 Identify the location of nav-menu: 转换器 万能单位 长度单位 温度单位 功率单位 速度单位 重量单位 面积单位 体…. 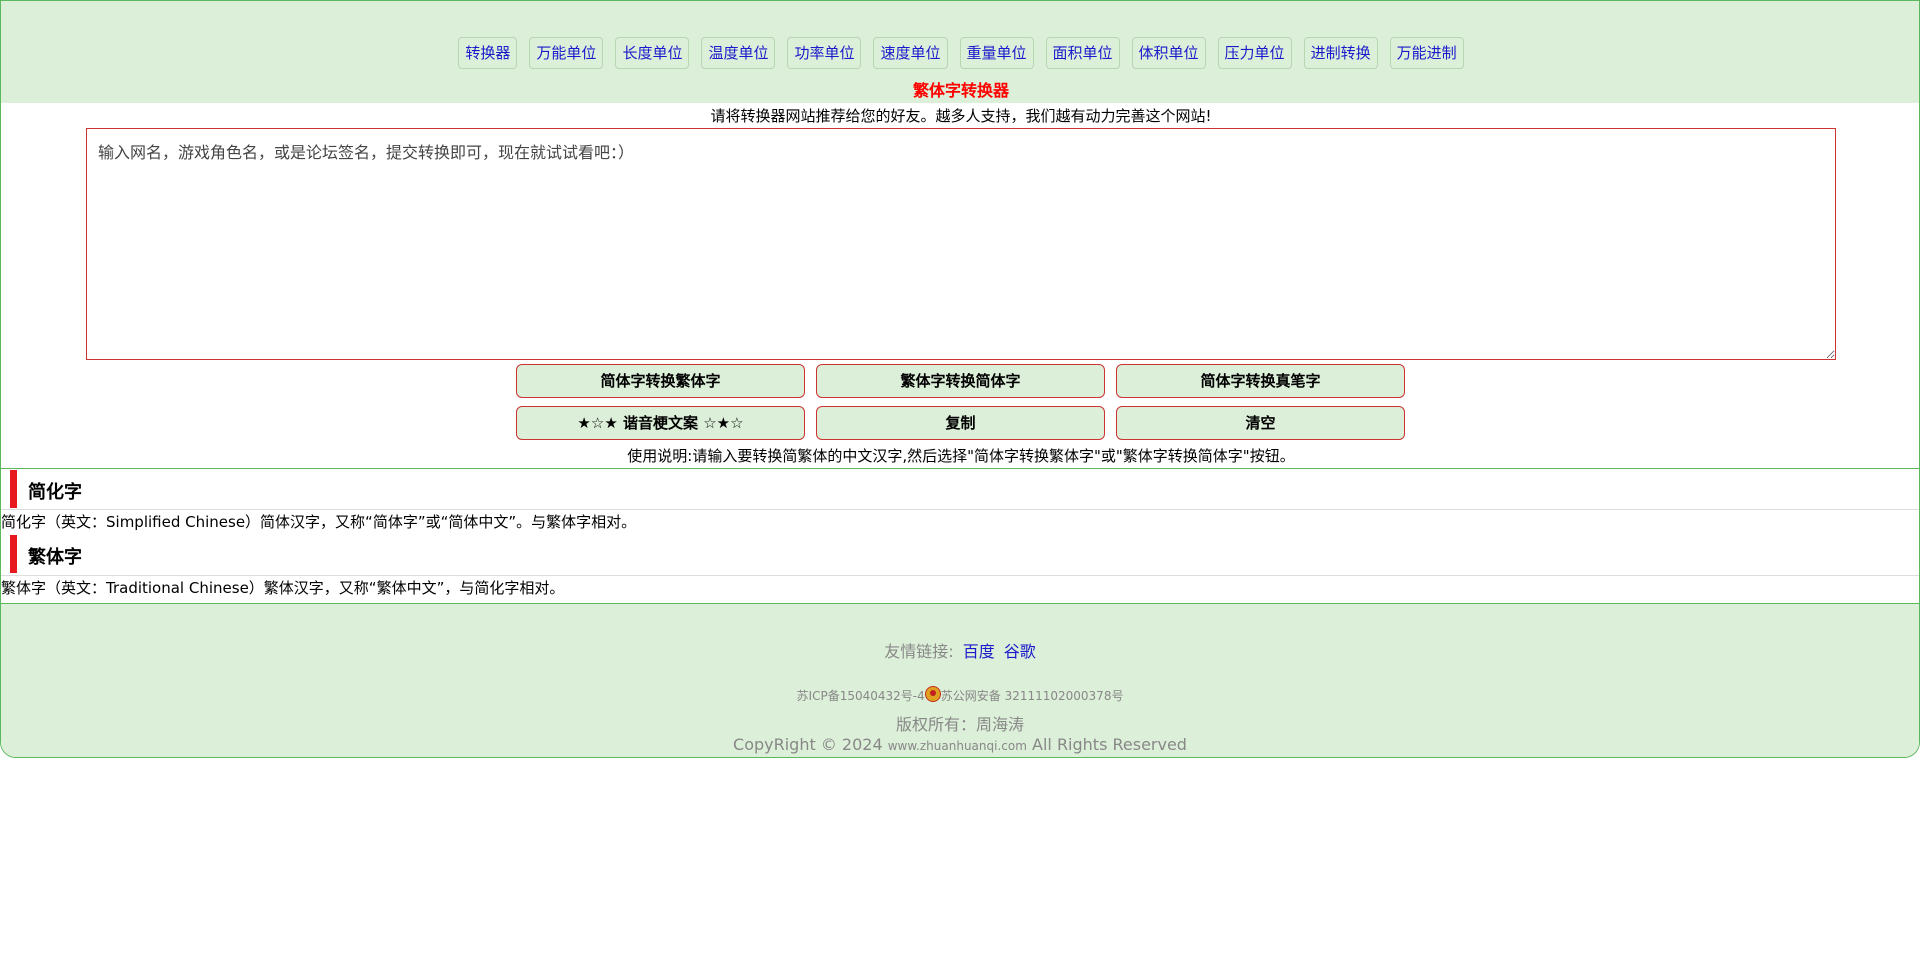
(960, 53).